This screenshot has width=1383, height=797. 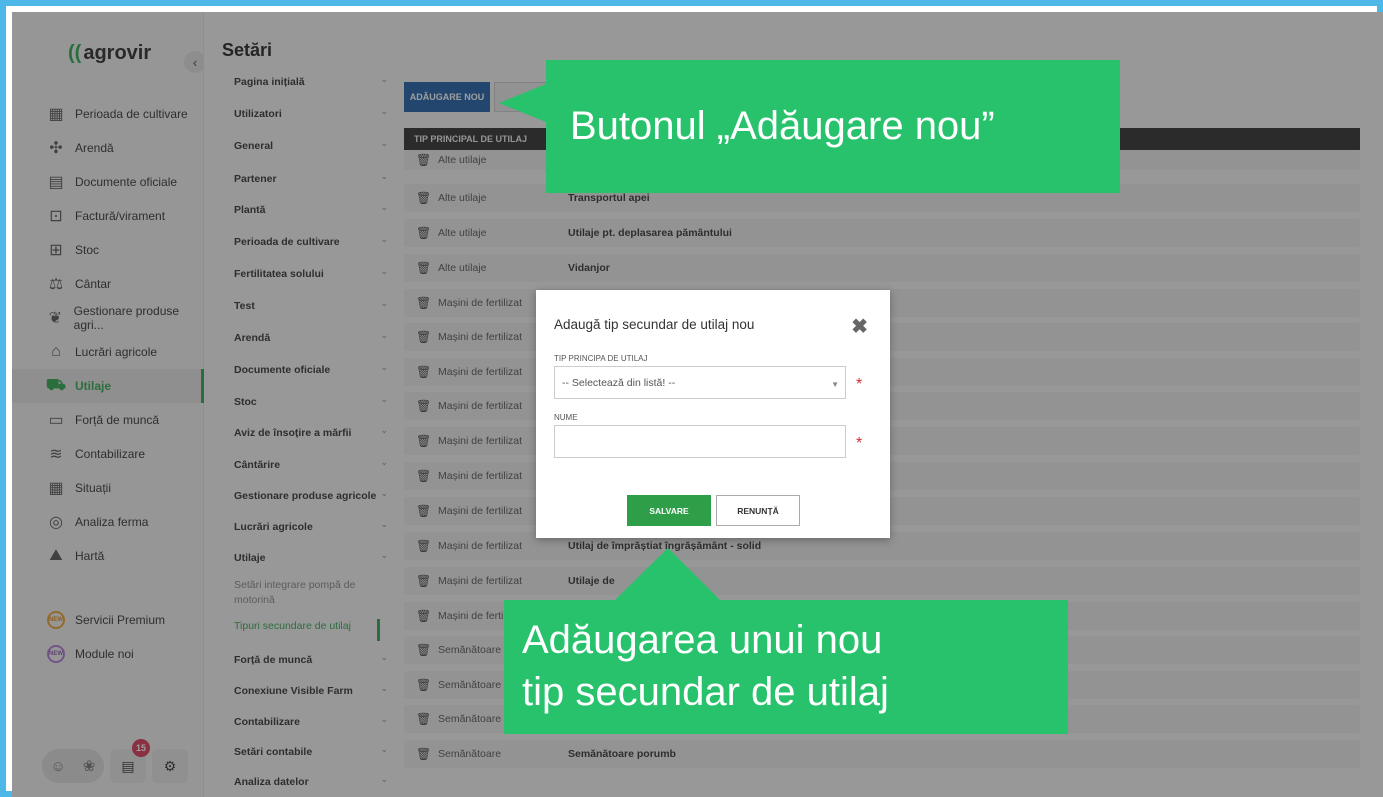 I want to click on top-callout-pointer, so click(x=522, y=103).